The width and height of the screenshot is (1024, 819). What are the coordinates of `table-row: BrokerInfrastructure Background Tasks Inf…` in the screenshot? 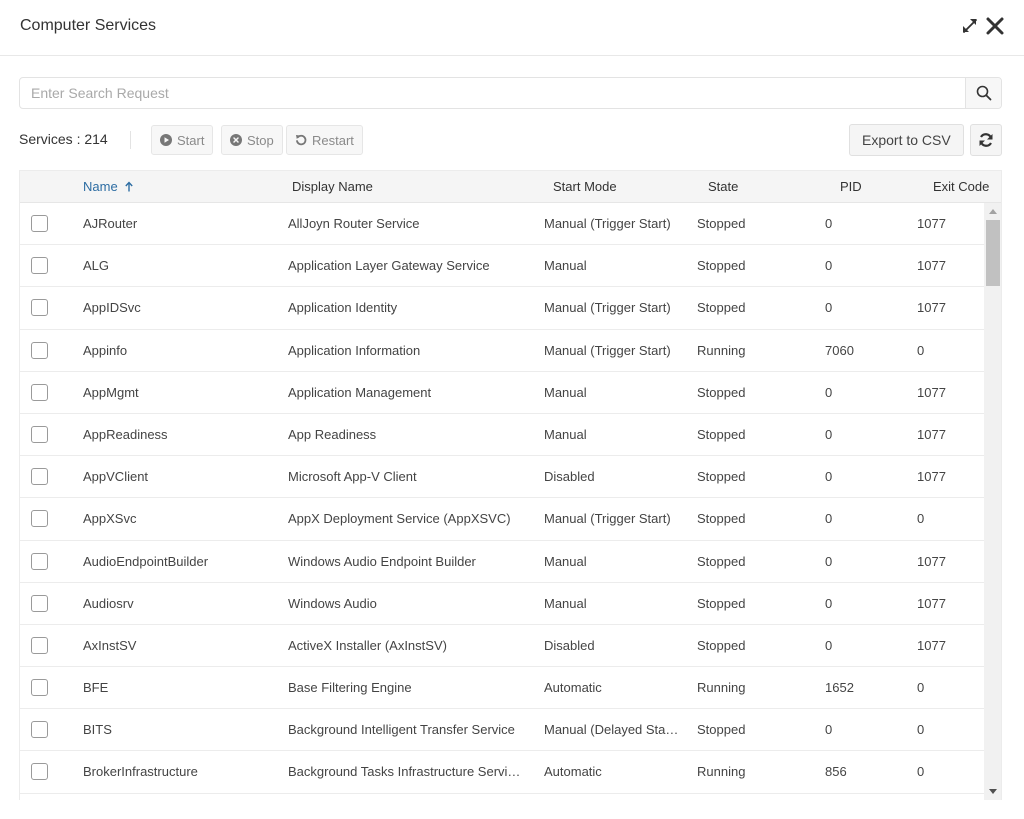 It's located at (502, 772).